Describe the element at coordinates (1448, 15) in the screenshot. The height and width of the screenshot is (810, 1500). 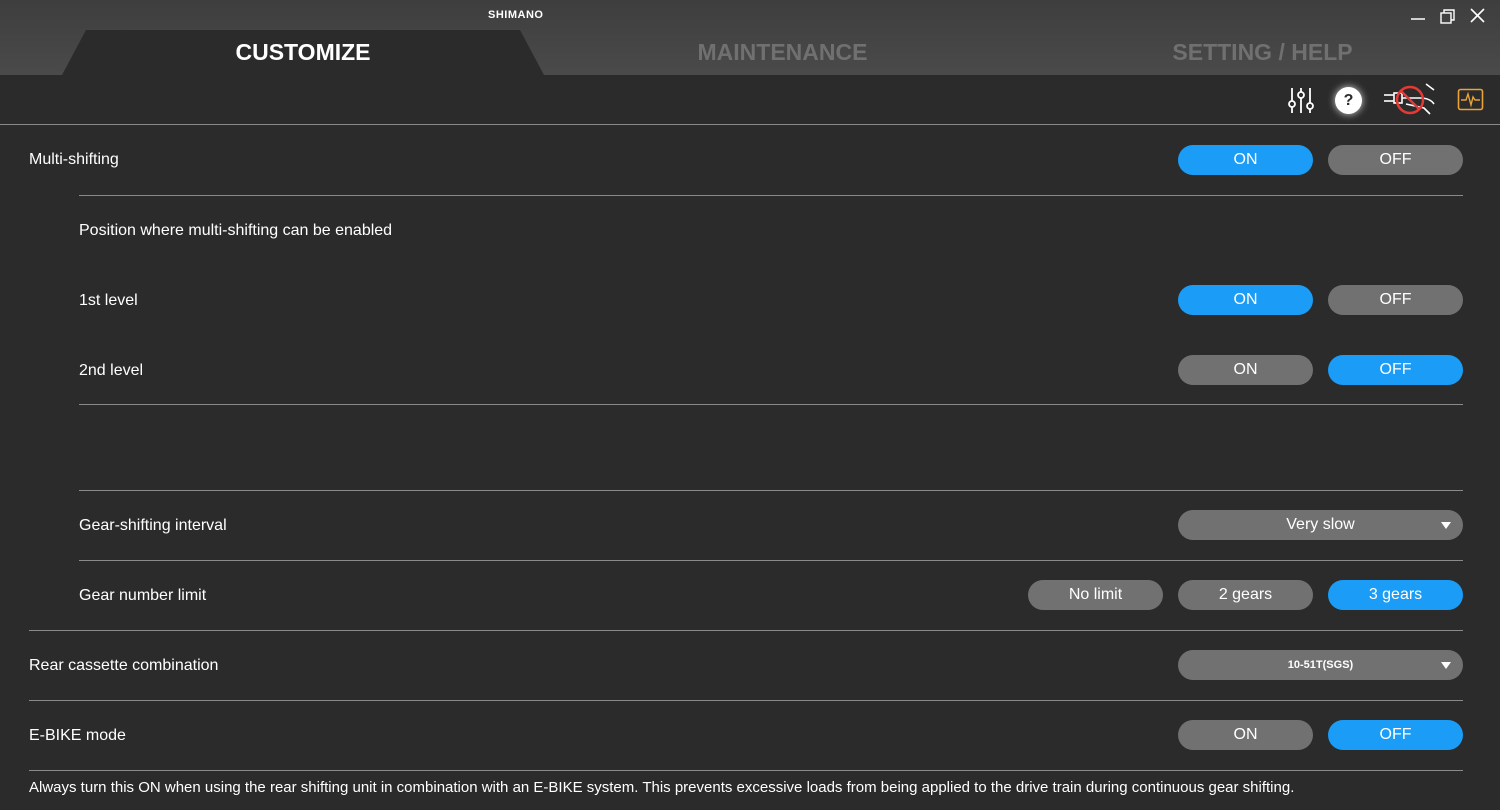
I see `restore-icon` at that location.